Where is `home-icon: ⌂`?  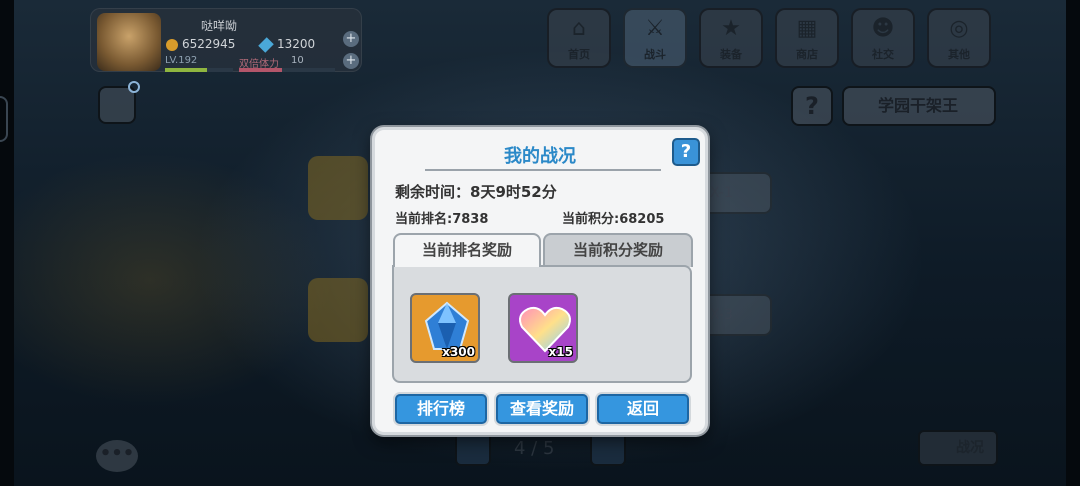 home-icon: ⌂ is located at coordinates (579, 28).